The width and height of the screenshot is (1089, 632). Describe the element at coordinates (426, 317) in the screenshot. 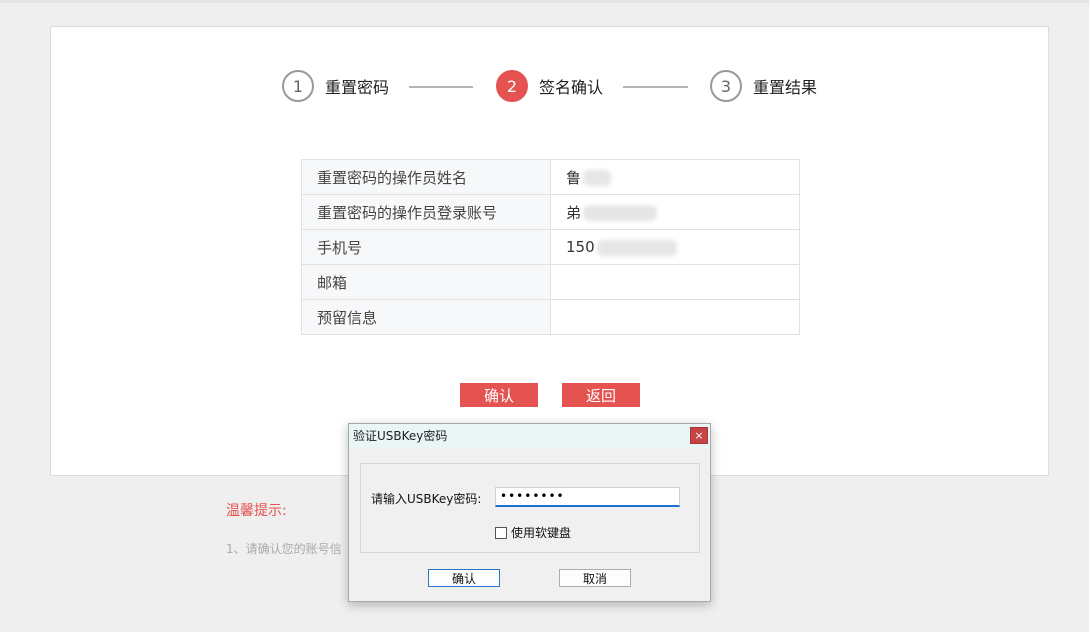

I see `row-key: 预留信息` at that location.